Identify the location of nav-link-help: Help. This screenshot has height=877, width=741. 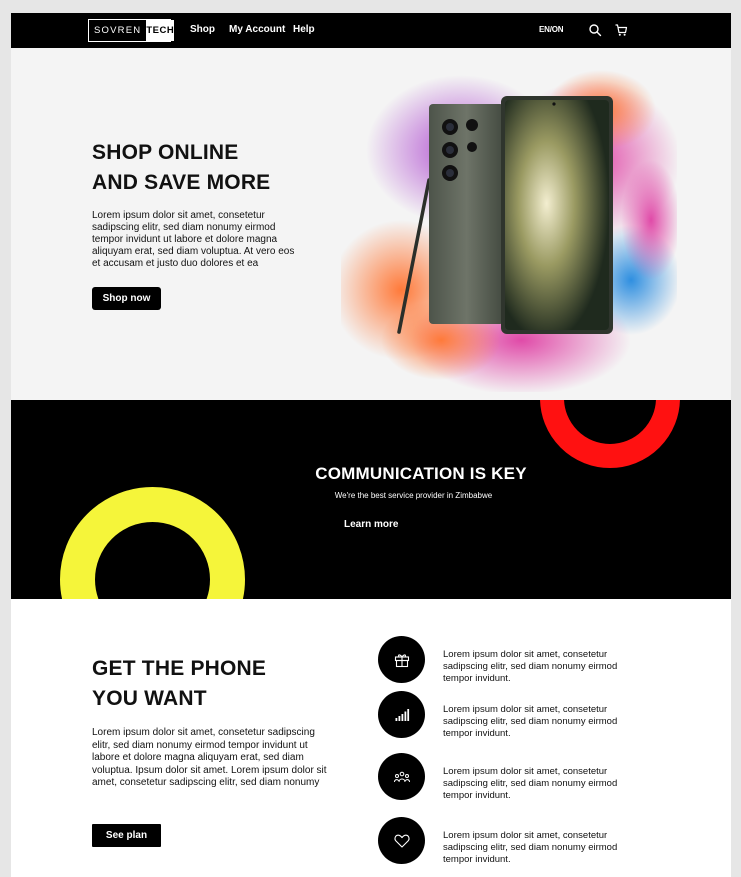
(304, 29).